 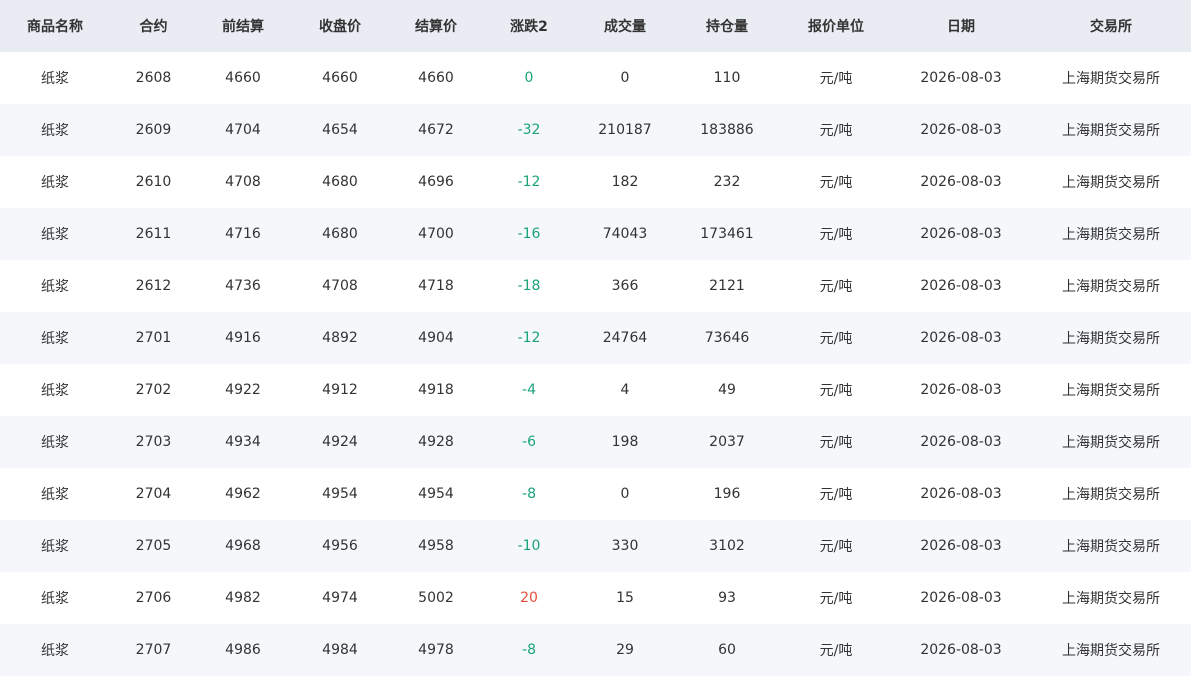 I want to click on header-col-contract: 合约, so click(x=153, y=26).